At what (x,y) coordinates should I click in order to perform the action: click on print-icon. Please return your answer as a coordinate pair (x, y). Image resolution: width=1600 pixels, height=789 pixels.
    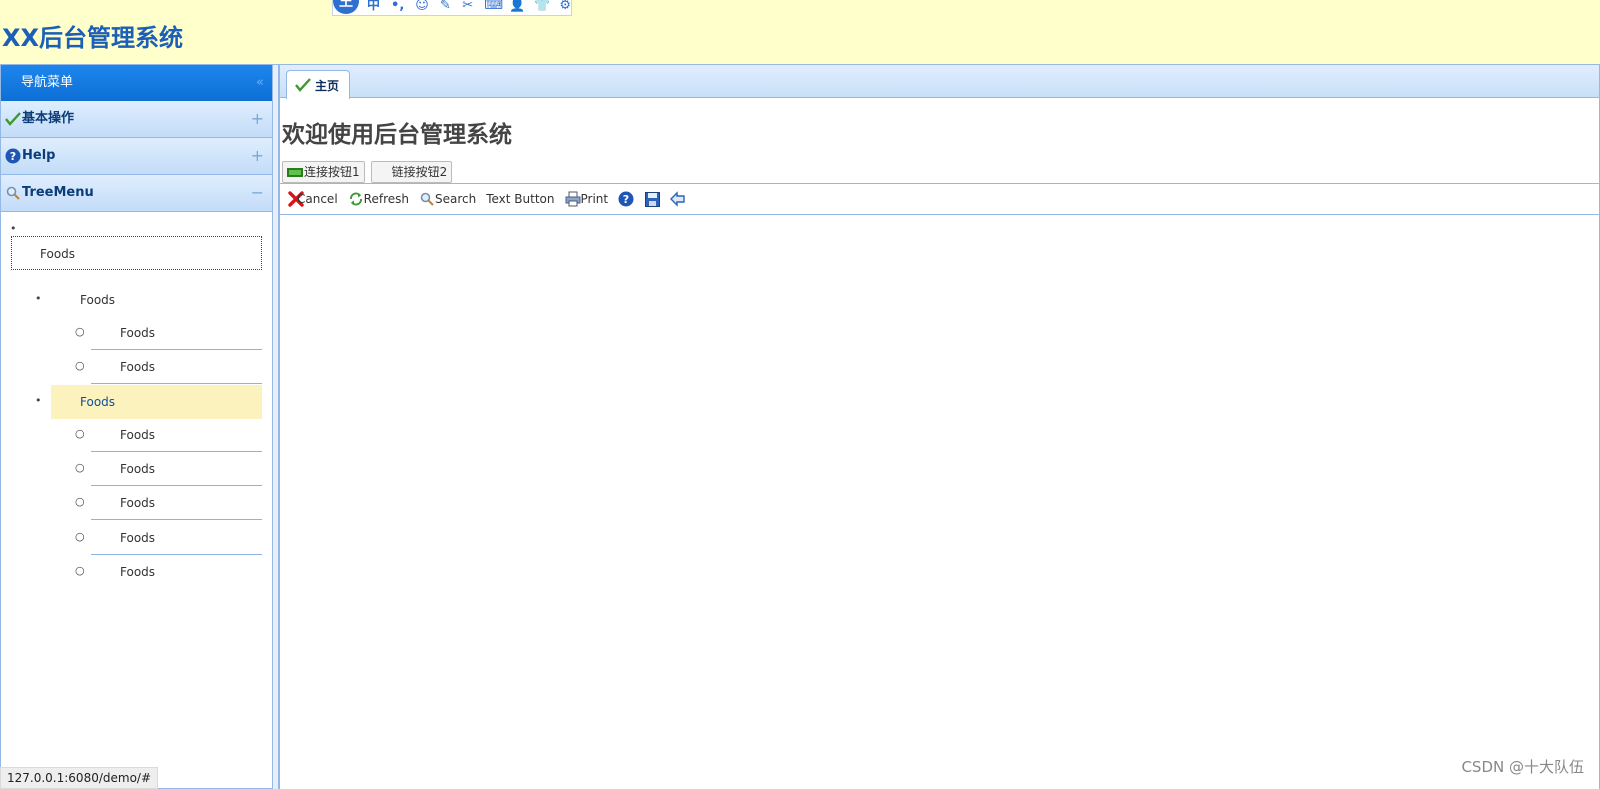
    Looking at the image, I should click on (573, 199).